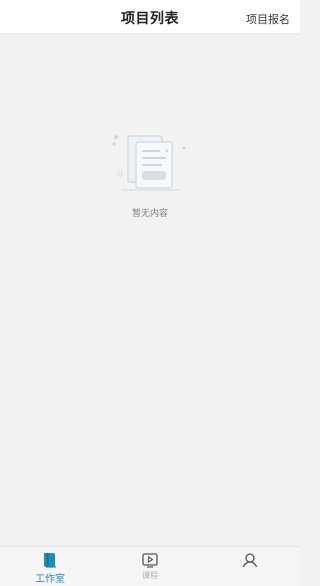 The width and height of the screenshot is (320, 586). Describe the element at coordinates (149, 162) in the screenshot. I see `empty-document-illustration-icon` at that location.